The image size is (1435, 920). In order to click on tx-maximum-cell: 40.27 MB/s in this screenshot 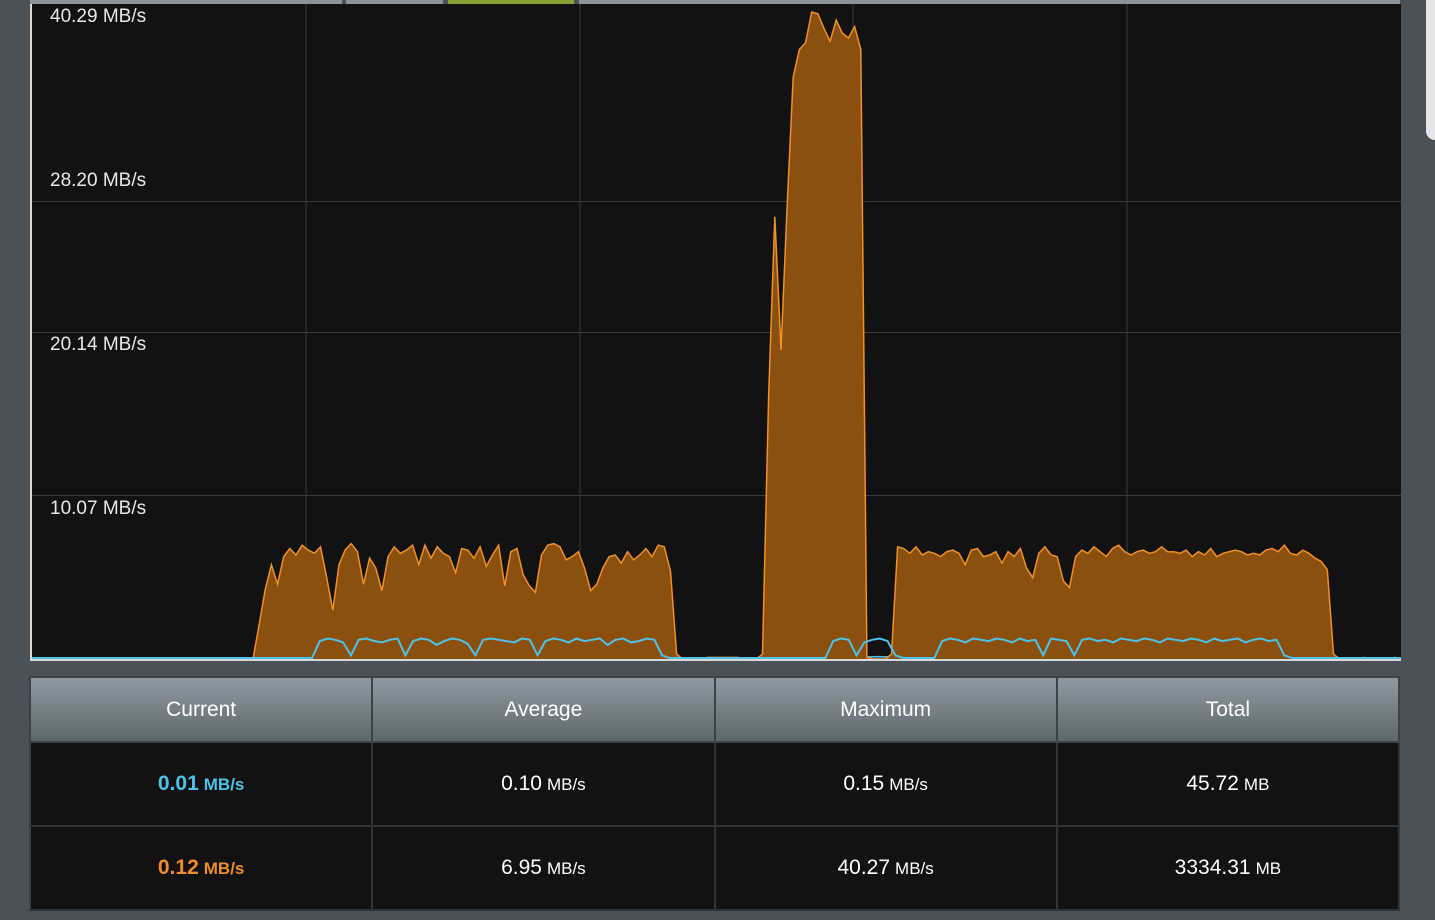, I will do `click(886, 868)`.